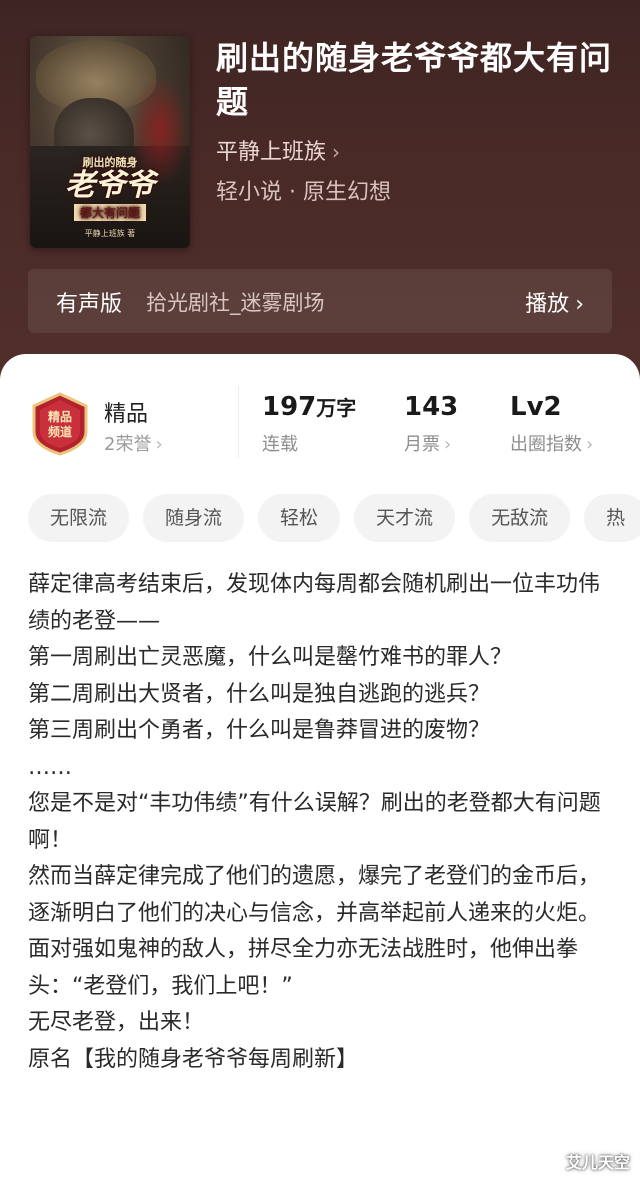  I want to click on book-genre: 轻小说 · 原生幻想, so click(303, 192).